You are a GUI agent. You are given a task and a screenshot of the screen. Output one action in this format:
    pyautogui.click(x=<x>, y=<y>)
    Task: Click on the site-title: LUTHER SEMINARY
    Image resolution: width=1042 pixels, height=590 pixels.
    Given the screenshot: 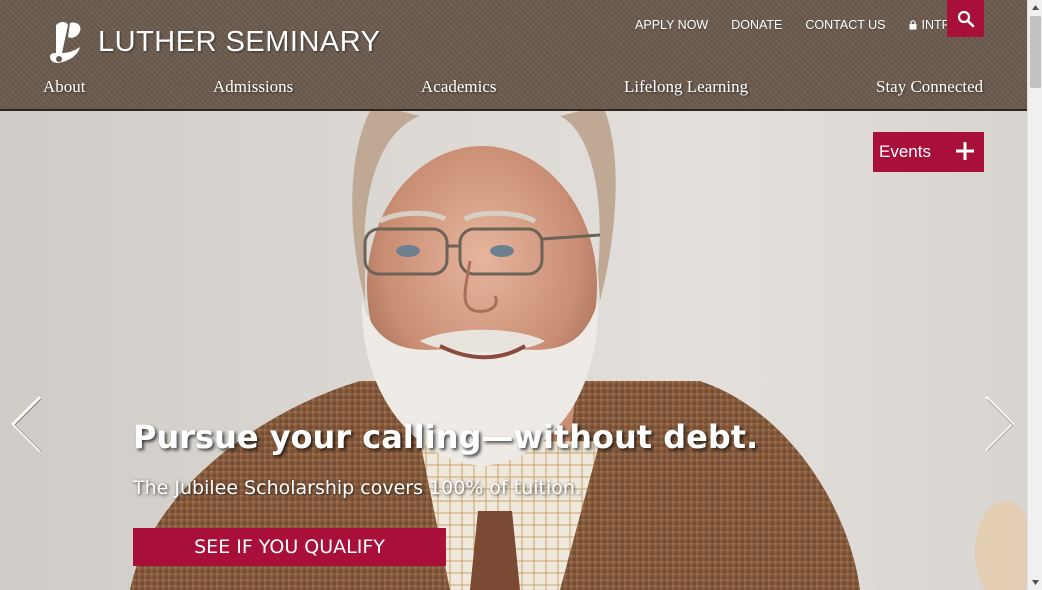 What is the action you would take?
    pyautogui.click(x=239, y=41)
    